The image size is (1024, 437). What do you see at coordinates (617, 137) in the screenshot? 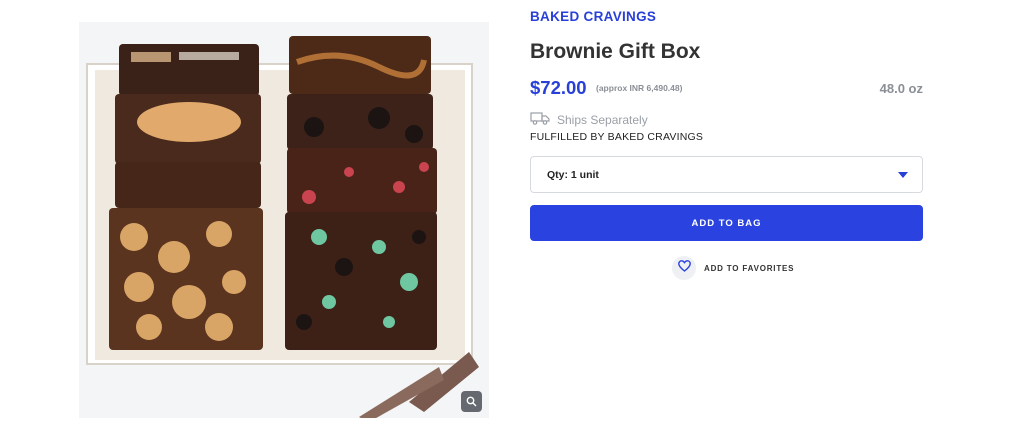
I see `fulfilled-by: FULFILLED BY BAKED CRAVINGS` at bounding box center [617, 137].